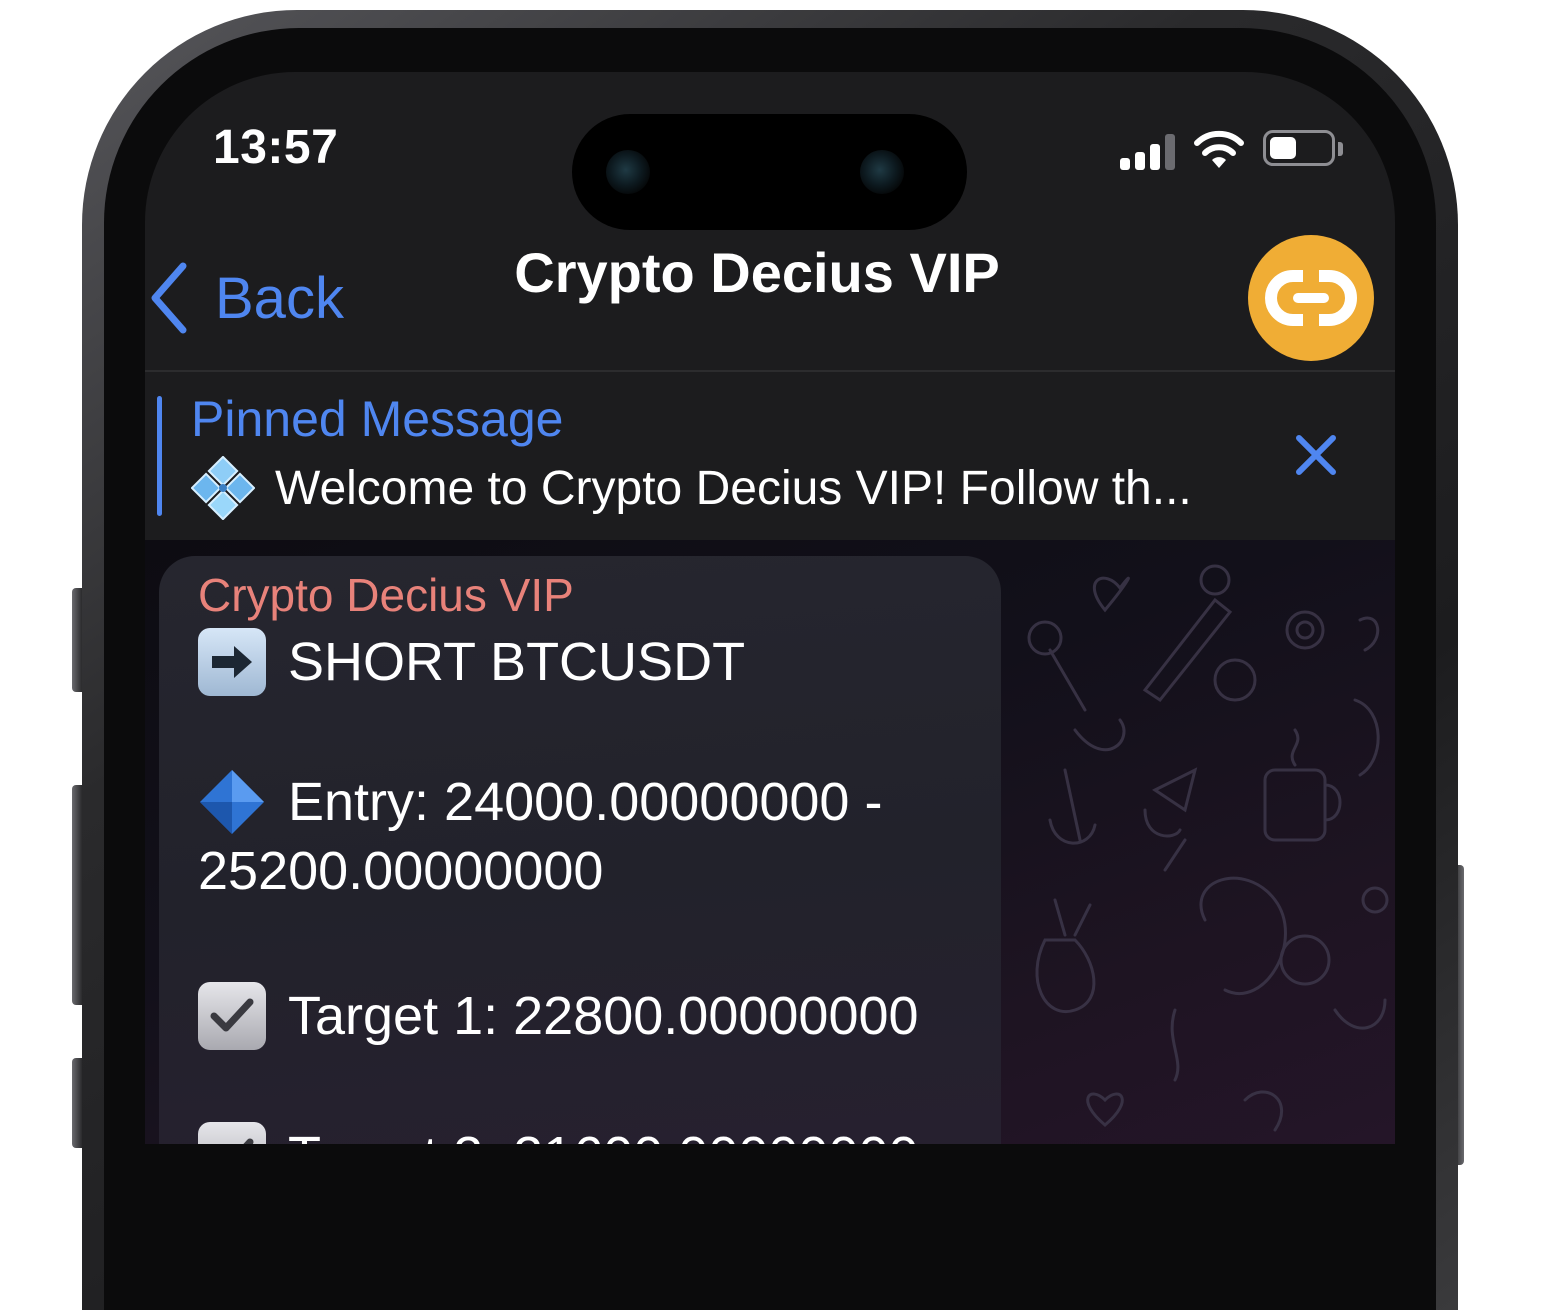 The image size is (1541, 1310). I want to click on target-2-line: Target 2: 21600.00000000, so click(558, 1133).